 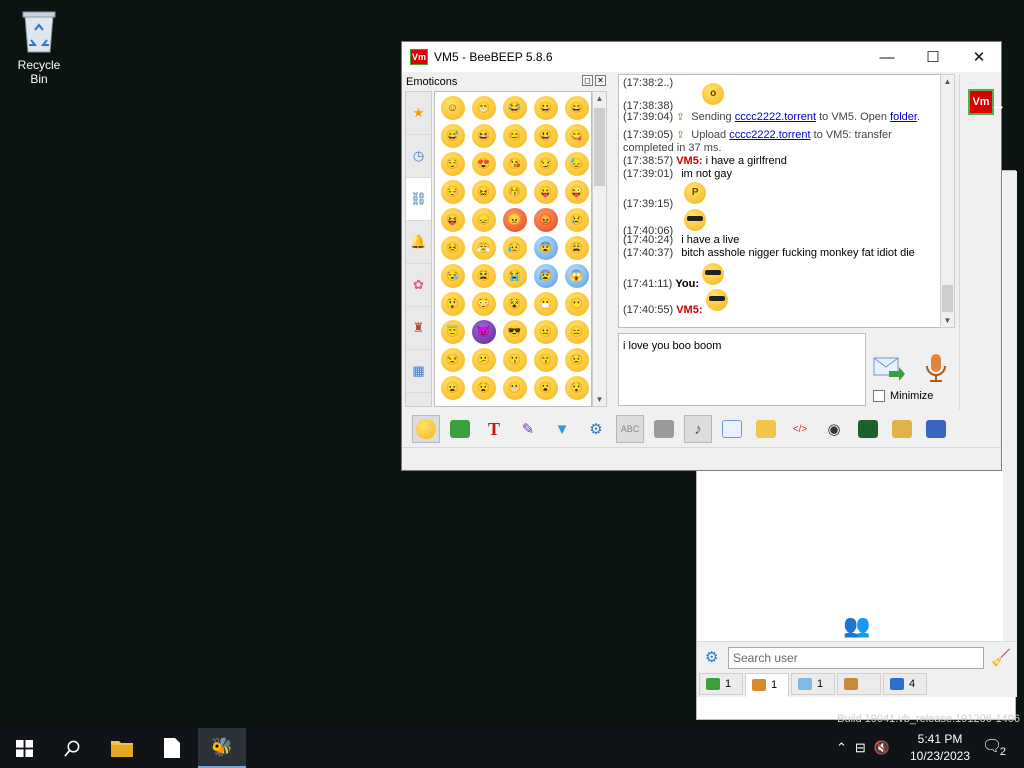 What do you see at coordinates (902, 429) in the screenshot?
I see `edit-icon` at bounding box center [902, 429].